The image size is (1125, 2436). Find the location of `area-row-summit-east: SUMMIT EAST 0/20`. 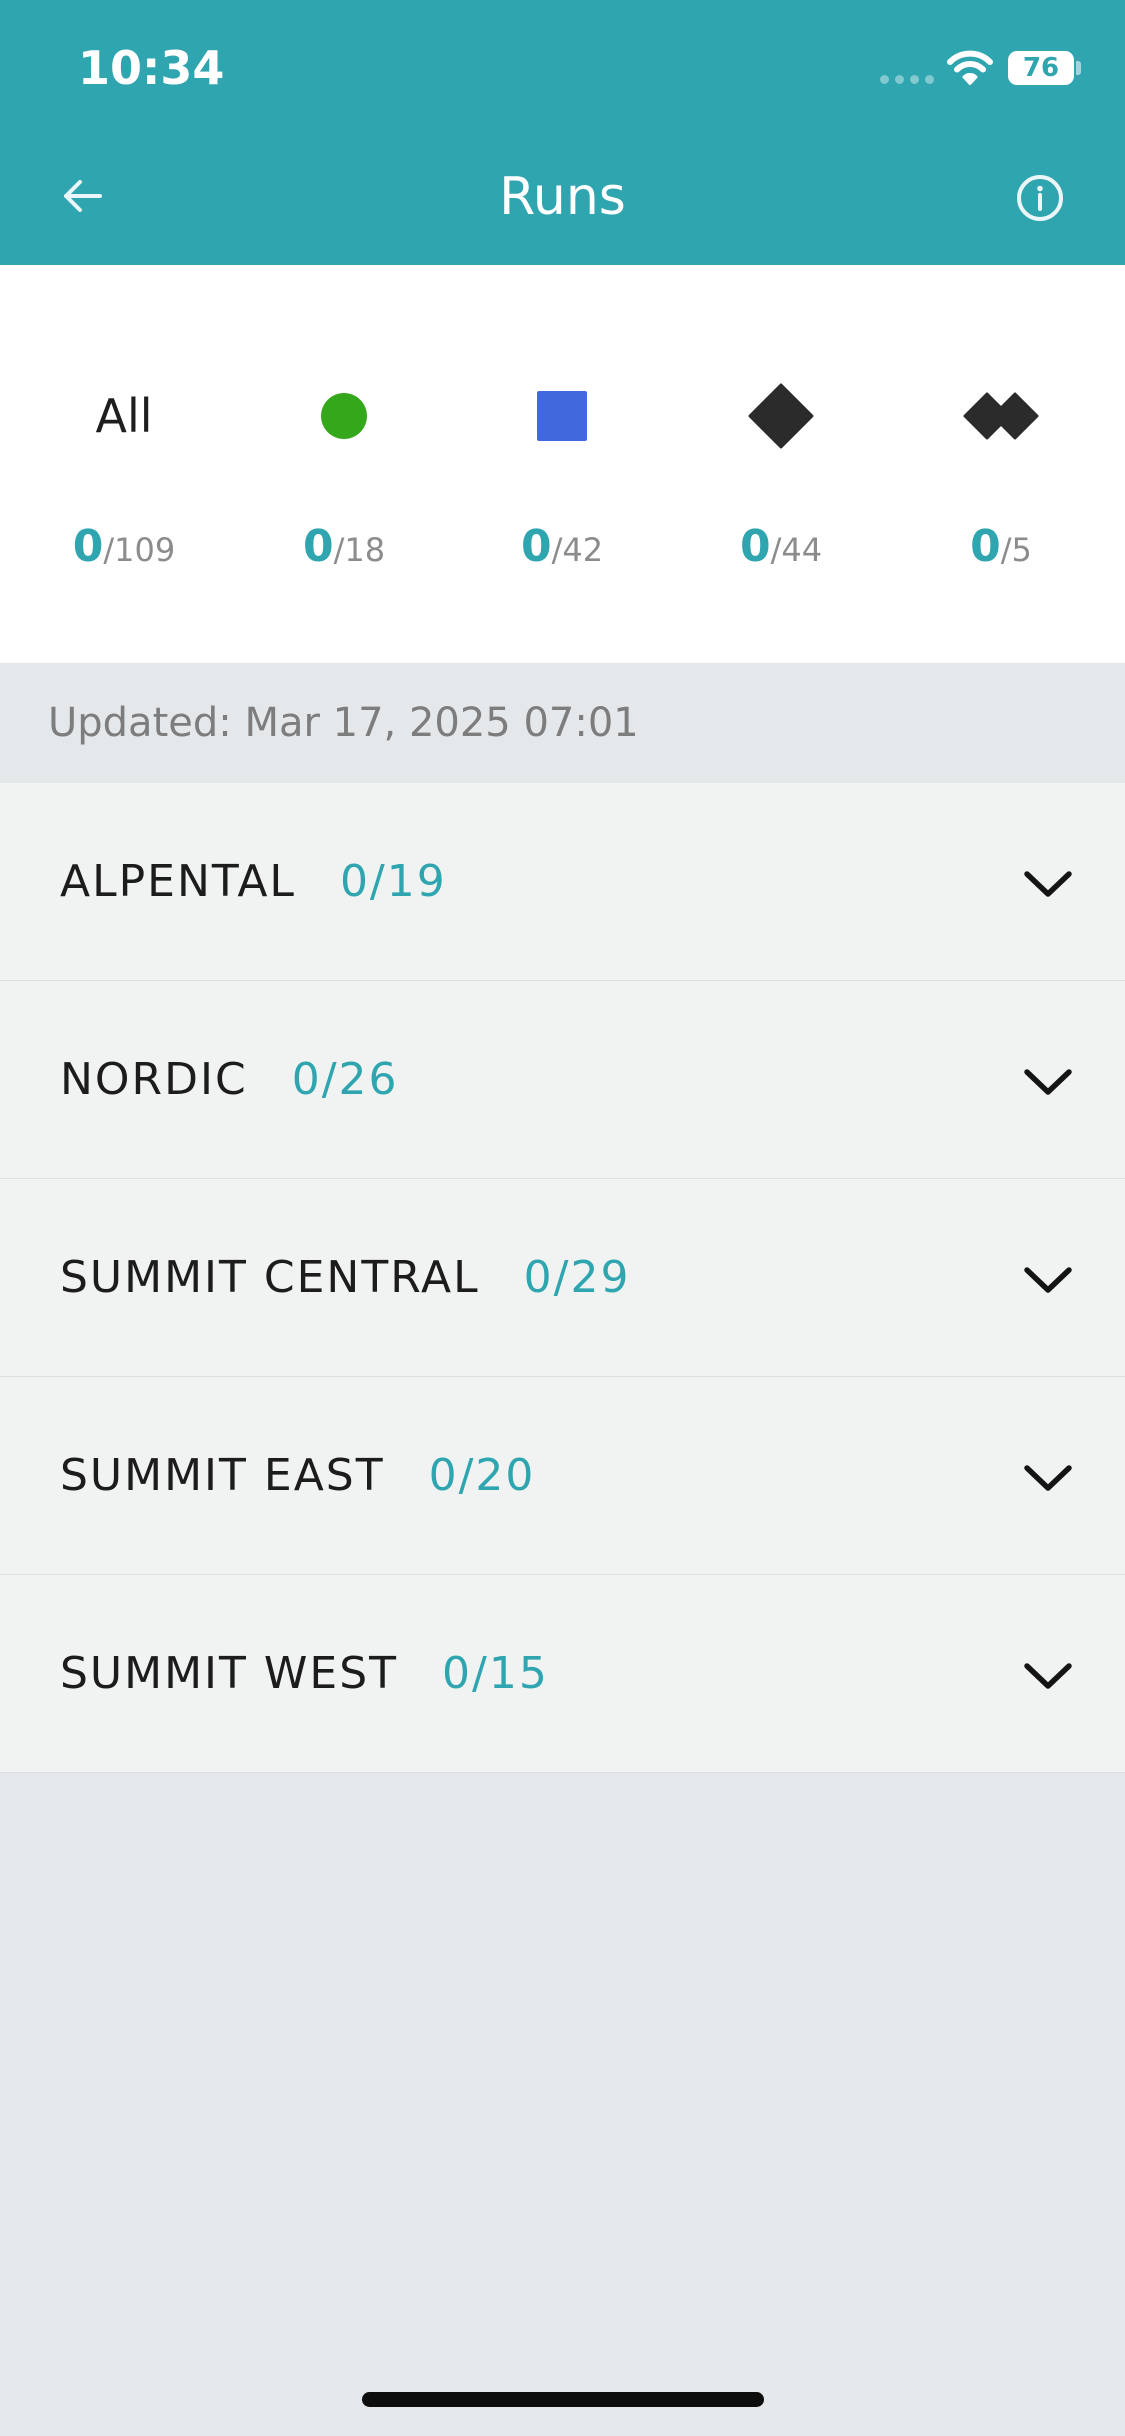

area-row-summit-east: SUMMIT EAST 0/20 is located at coordinates (562, 1476).